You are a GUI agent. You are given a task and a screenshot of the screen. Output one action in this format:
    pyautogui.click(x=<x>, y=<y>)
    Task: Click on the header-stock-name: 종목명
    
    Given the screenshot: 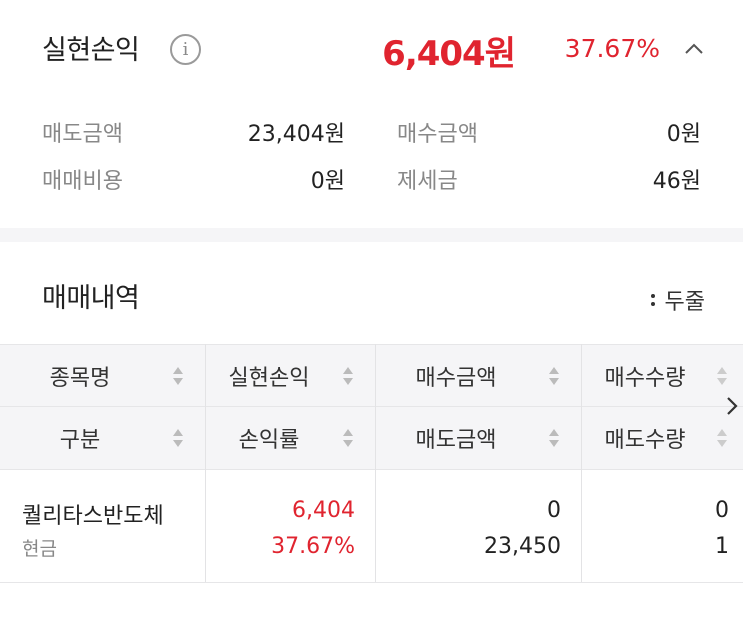 What is the action you would take?
    pyautogui.click(x=80, y=375)
    